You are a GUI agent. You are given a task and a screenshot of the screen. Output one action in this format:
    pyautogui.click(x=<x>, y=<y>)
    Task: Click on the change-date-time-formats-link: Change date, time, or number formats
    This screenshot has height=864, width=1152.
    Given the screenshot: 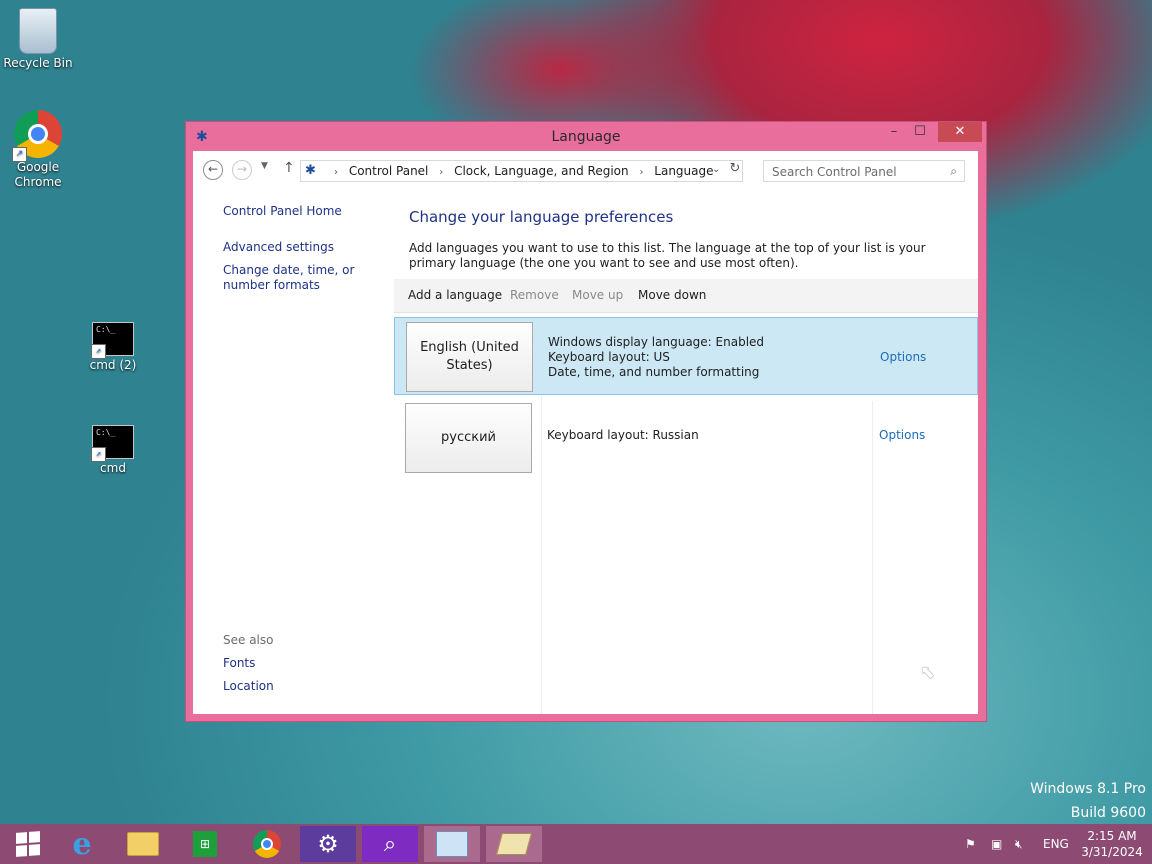 What is the action you would take?
    pyautogui.click(x=307, y=278)
    